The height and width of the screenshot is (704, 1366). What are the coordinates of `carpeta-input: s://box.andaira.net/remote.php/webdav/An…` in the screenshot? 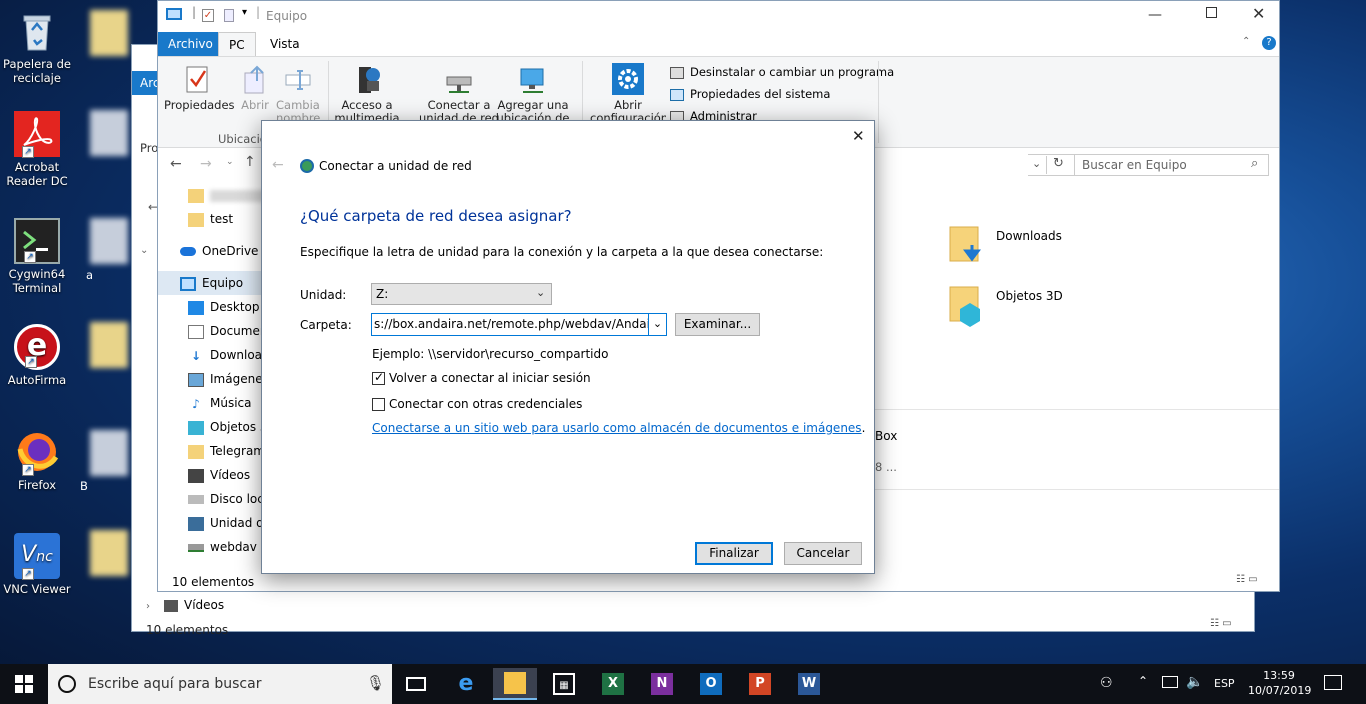 It's located at (519, 324).